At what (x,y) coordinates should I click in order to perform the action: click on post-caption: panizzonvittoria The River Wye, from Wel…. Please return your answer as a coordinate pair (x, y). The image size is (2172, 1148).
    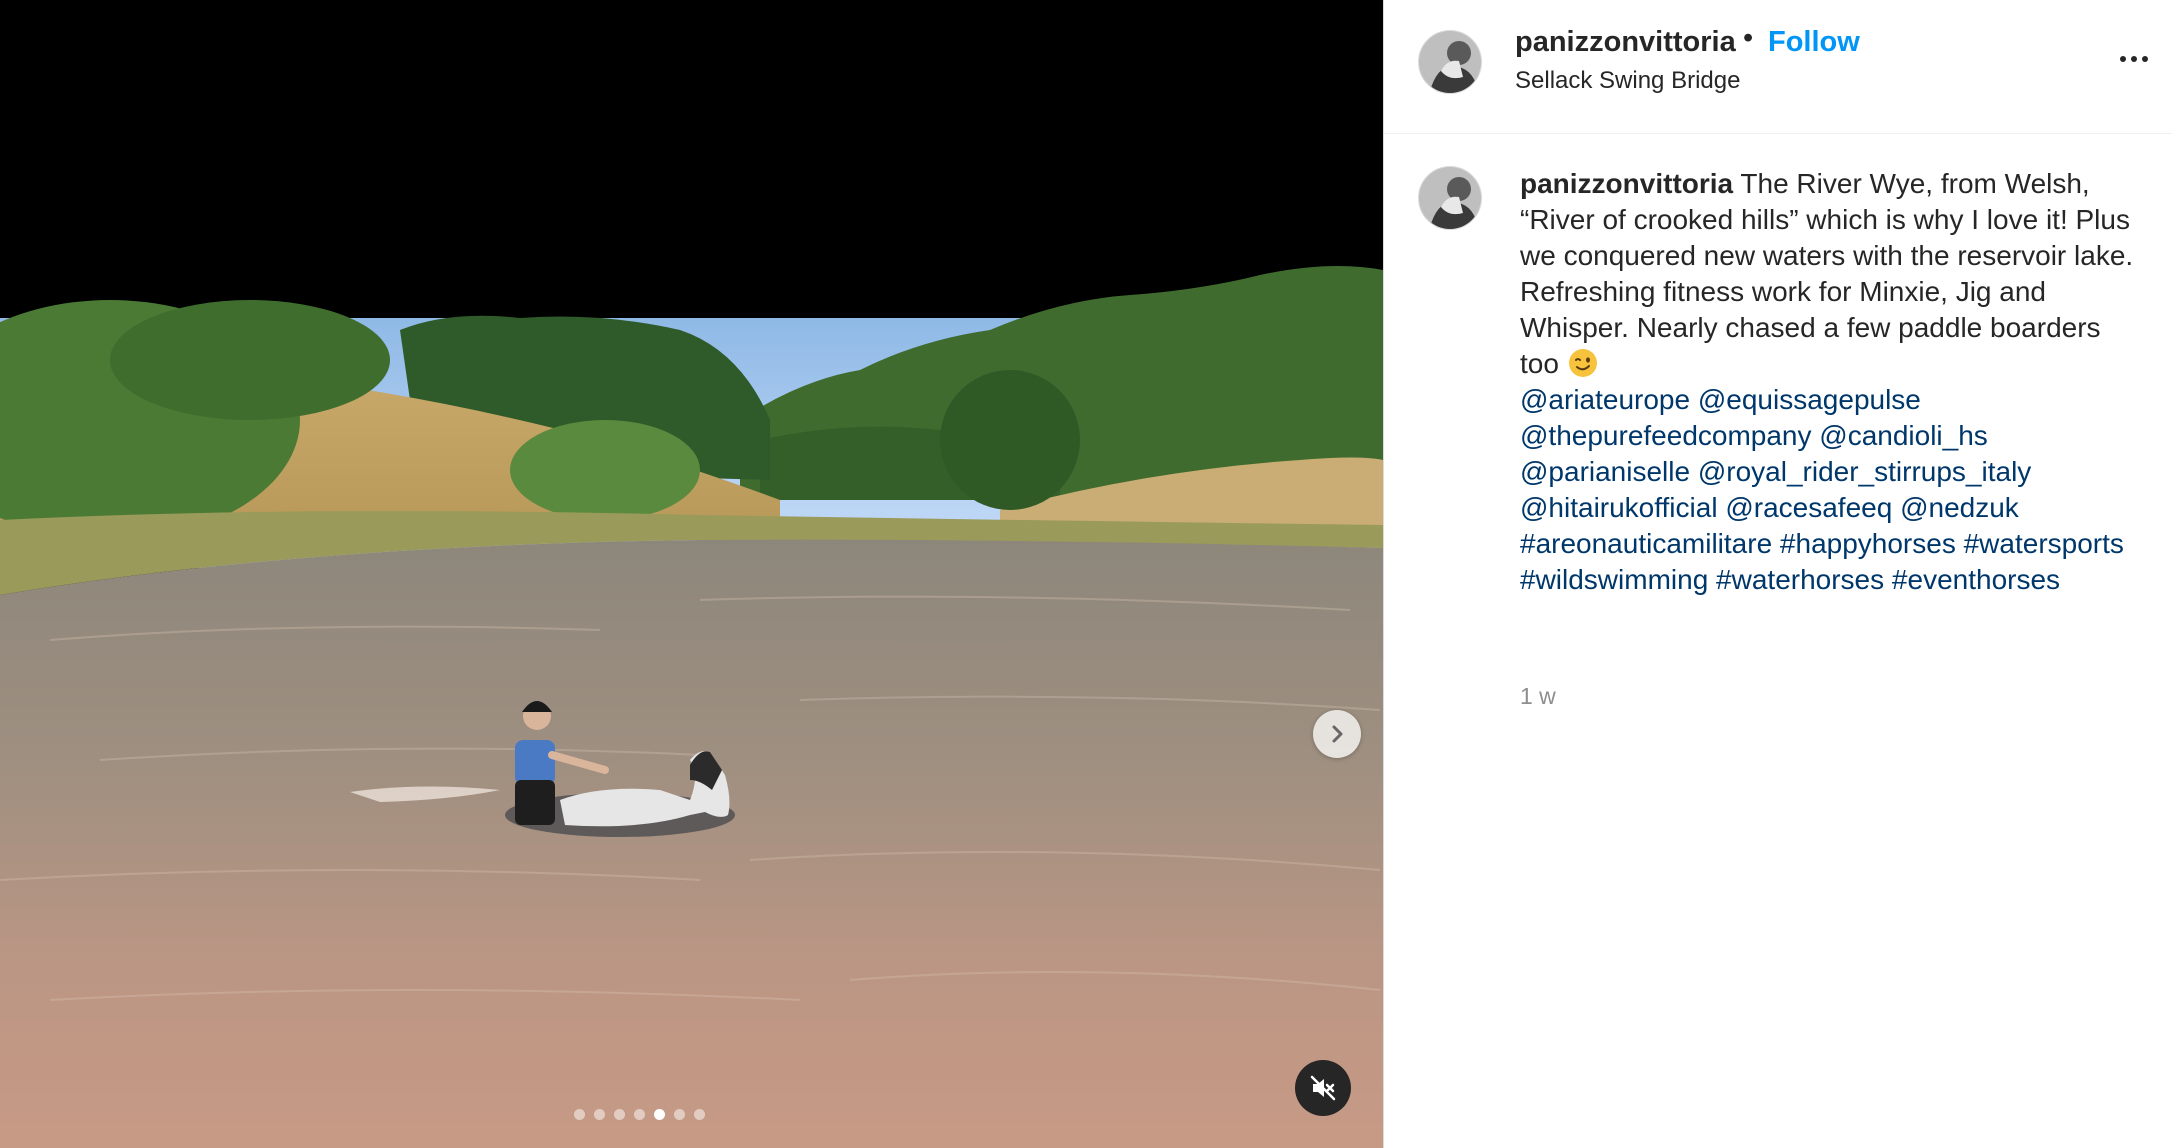
    Looking at the image, I should click on (1830, 382).